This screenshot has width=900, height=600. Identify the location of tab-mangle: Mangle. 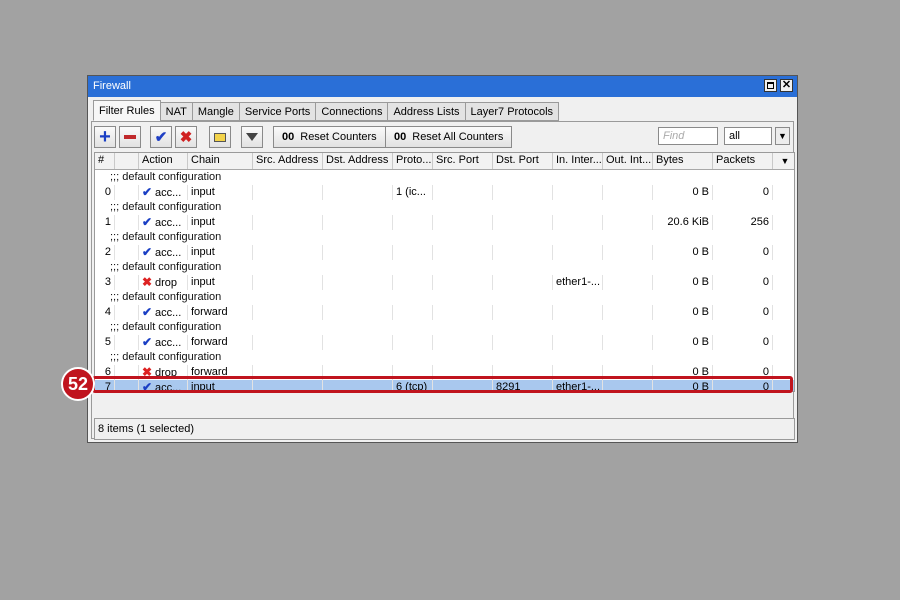
(215, 111).